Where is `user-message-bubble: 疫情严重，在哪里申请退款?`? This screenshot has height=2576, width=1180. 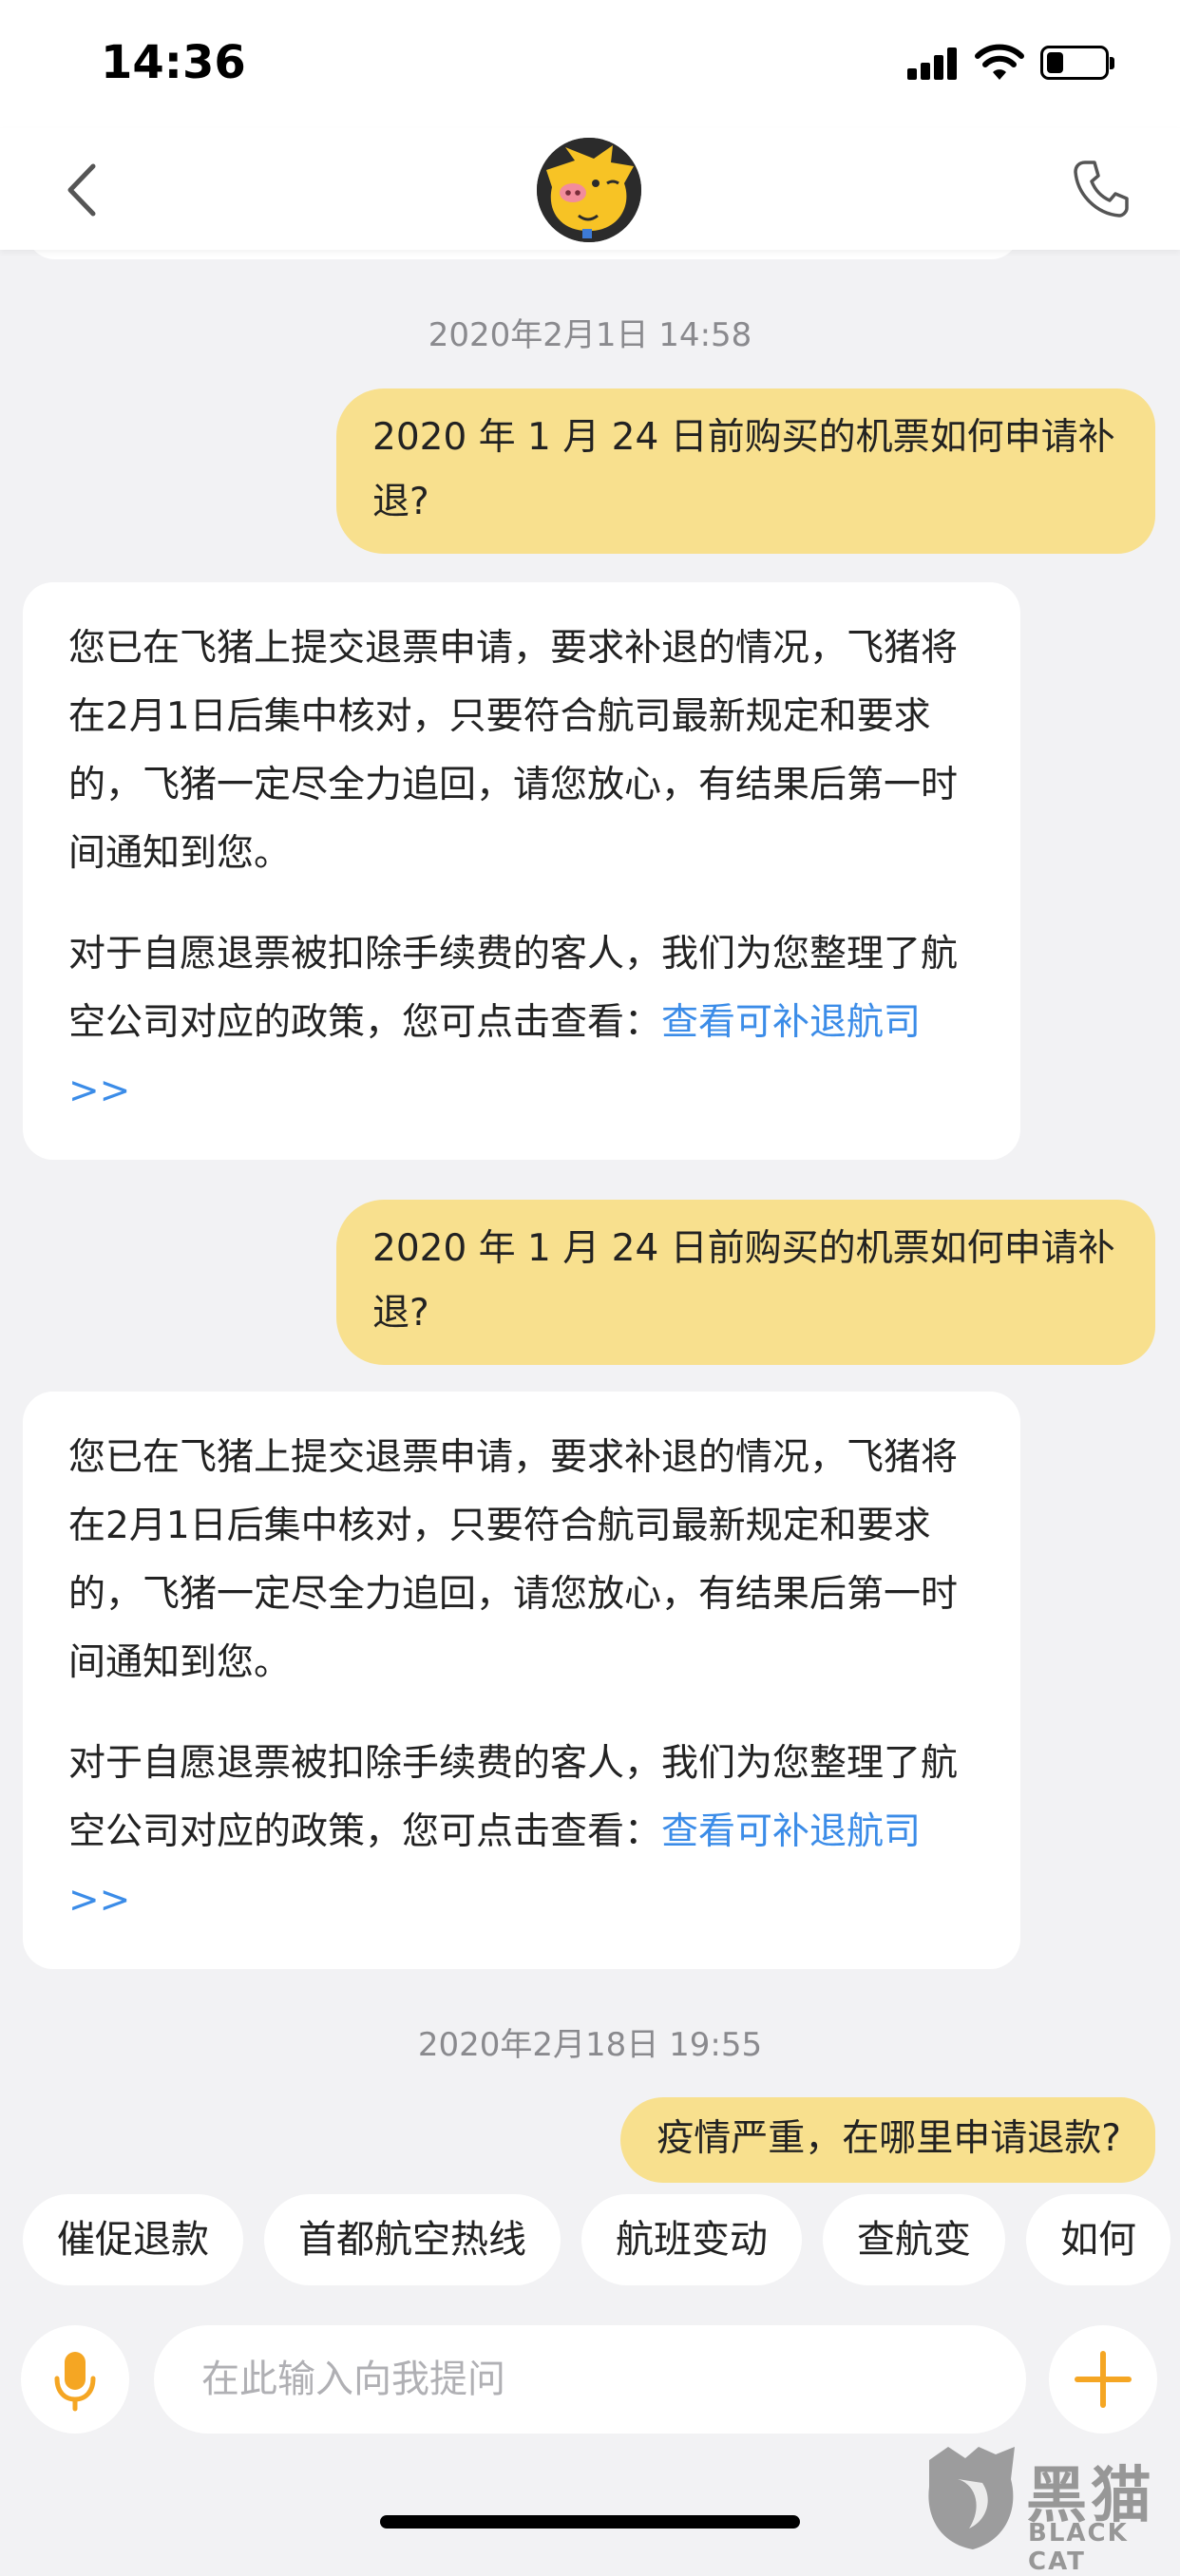
user-message-bubble: 疫情严重，在哪里申请退款? is located at coordinates (887, 2140).